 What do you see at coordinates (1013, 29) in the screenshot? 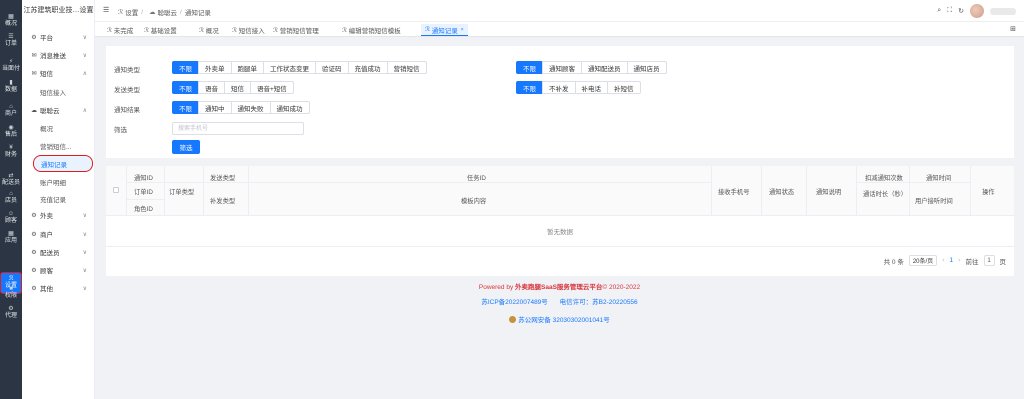
I see `grid-icon: ⊞` at bounding box center [1013, 29].